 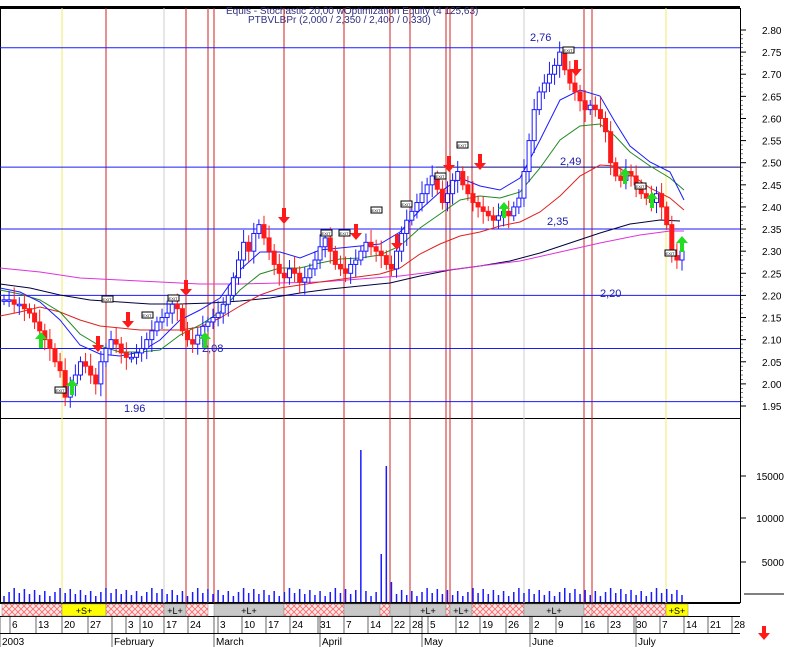 What do you see at coordinates (96, 625) in the screenshot?
I see `time-day-label: 27` at bounding box center [96, 625].